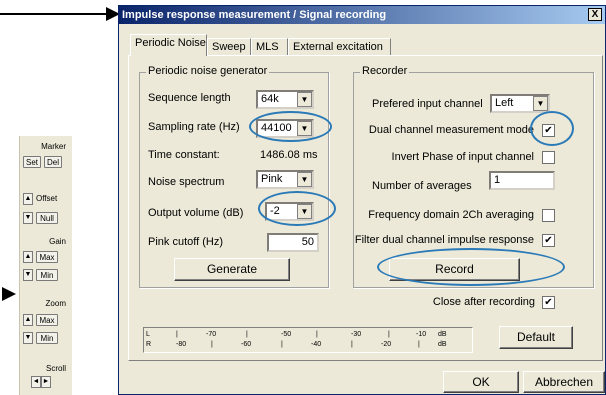  Describe the element at coordinates (55, 14) in the screenshot. I see `pointer-arrow-line-top` at that location.